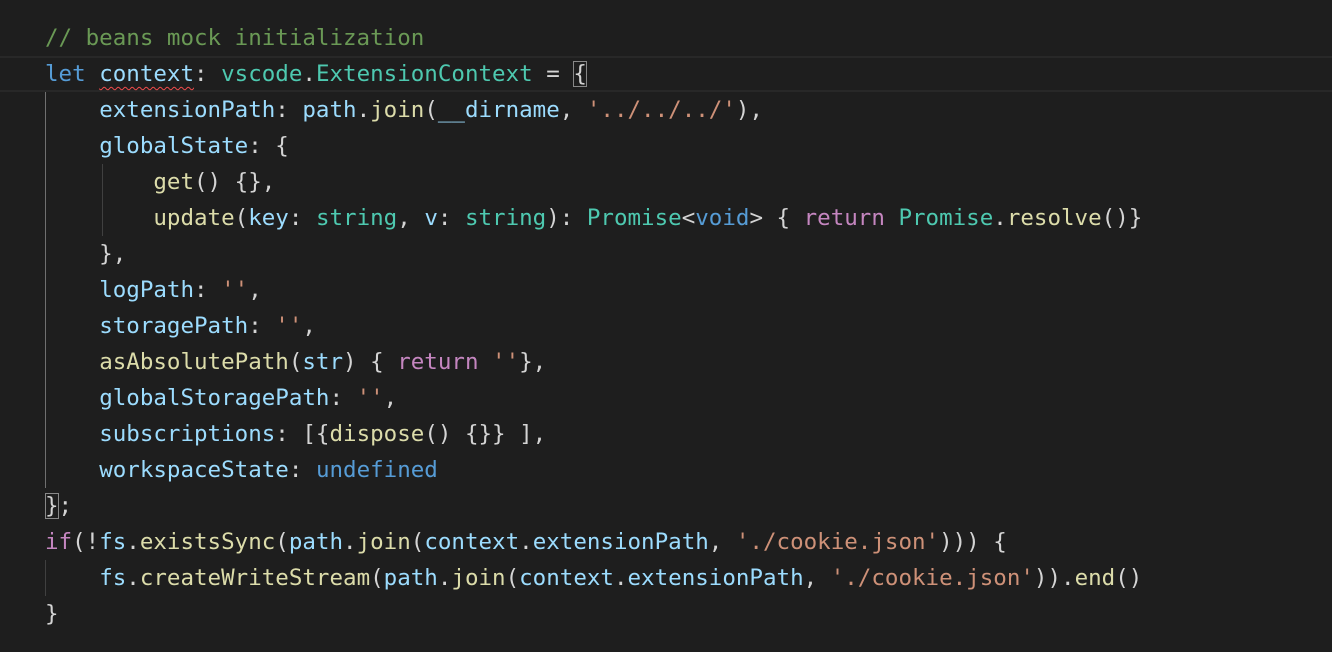 Image resolution: width=1332 pixels, height=652 pixels. I want to click on function-token: existsSync, so click(207, 542).